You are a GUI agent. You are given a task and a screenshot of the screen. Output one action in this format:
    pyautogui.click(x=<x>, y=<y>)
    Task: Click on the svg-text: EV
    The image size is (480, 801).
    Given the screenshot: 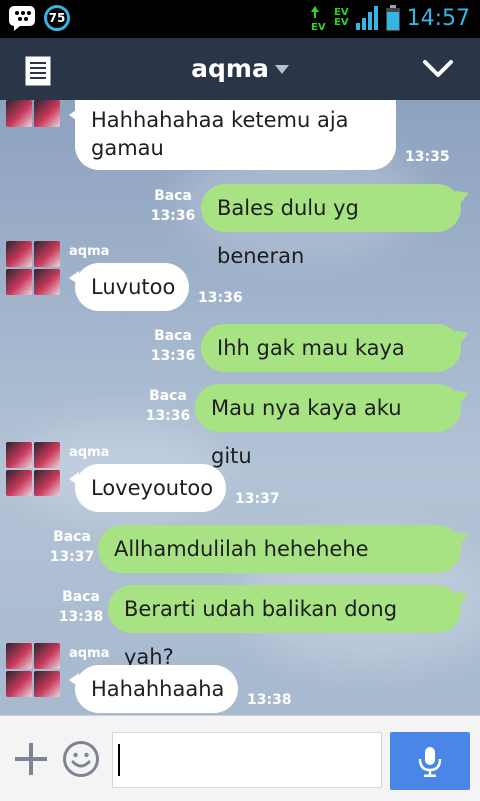 What is the action you would take?
    pyautogui.click(x=318, y=27)
    